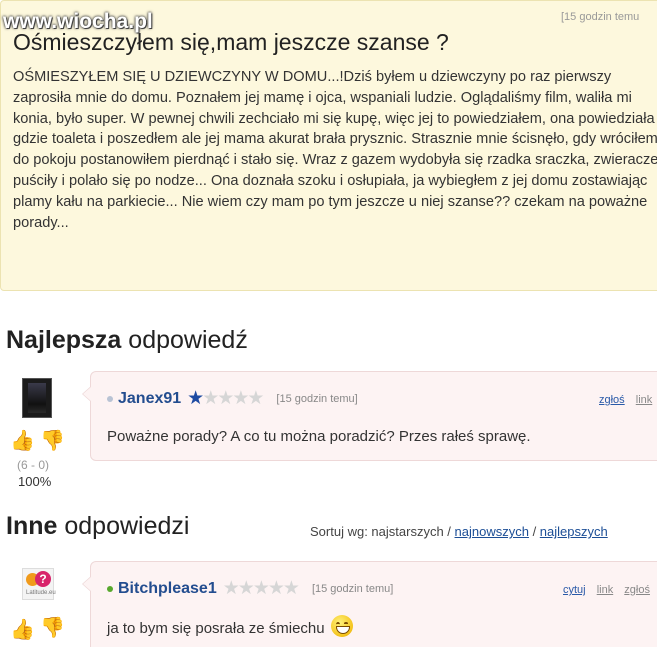 This screenshot has width=657, height=647. I want to click on answer-actions: zgłoś link, so click(621, 400).